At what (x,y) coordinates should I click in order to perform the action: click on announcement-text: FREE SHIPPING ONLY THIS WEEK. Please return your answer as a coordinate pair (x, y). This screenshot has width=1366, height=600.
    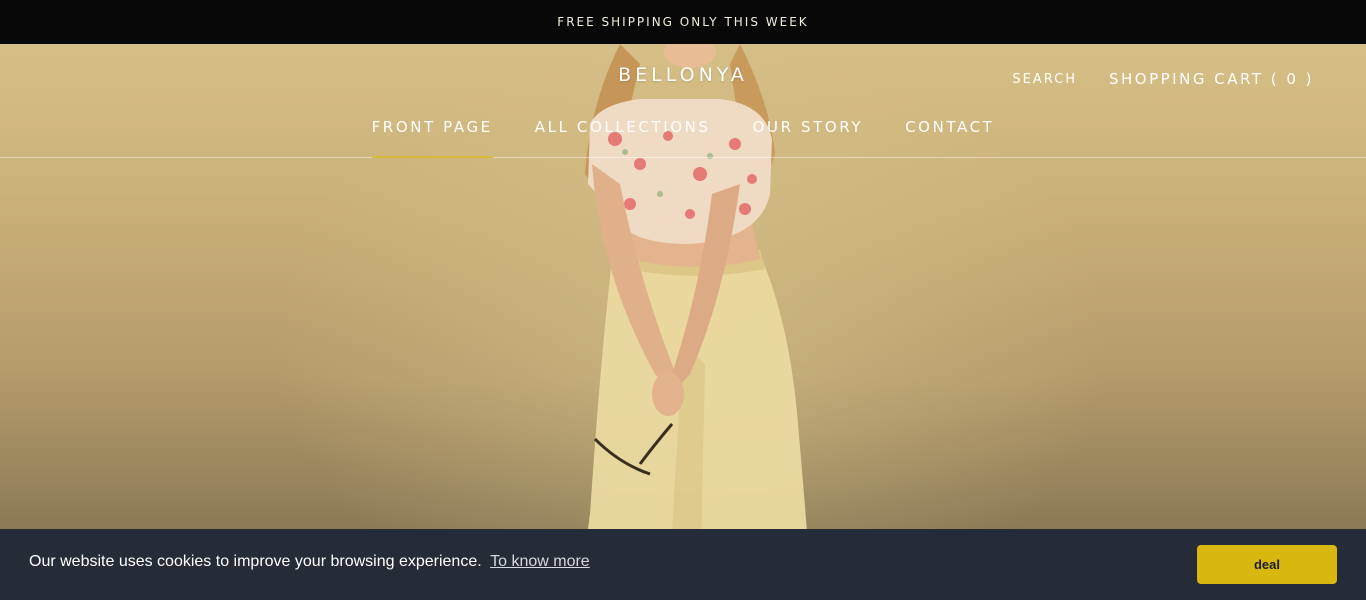
    Looking at the image, I should click on (683, 22).